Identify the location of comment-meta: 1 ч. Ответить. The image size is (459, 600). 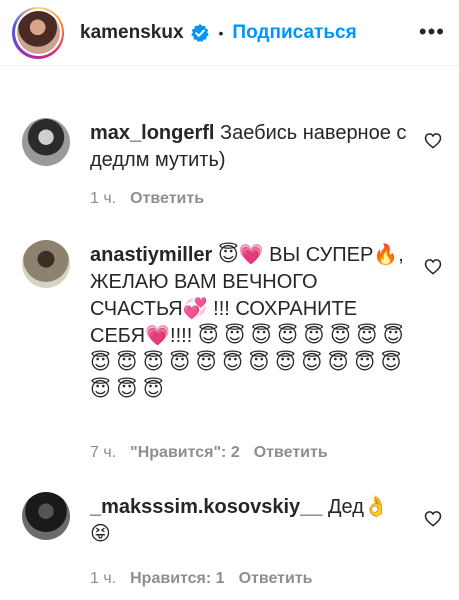
(154, 199).